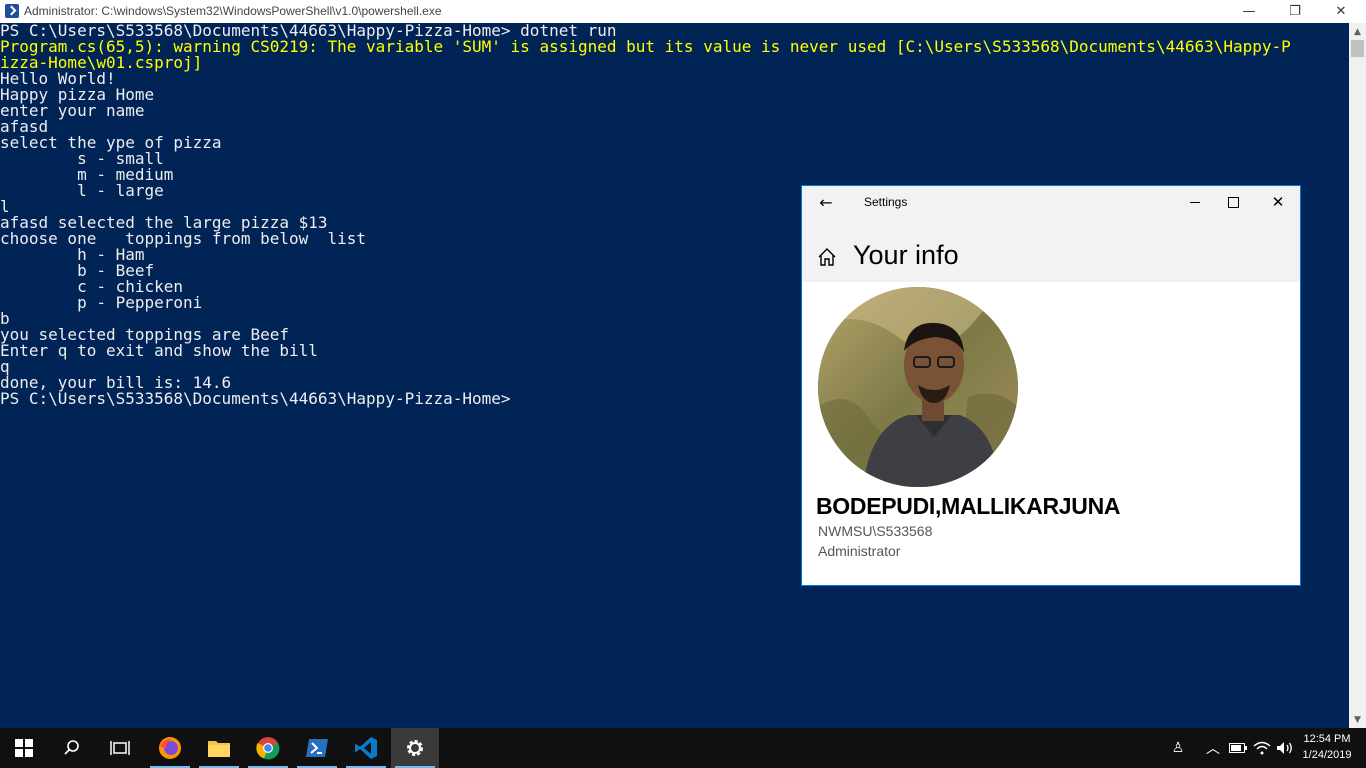  I want to click on chrome-icon, so click(268, 748).